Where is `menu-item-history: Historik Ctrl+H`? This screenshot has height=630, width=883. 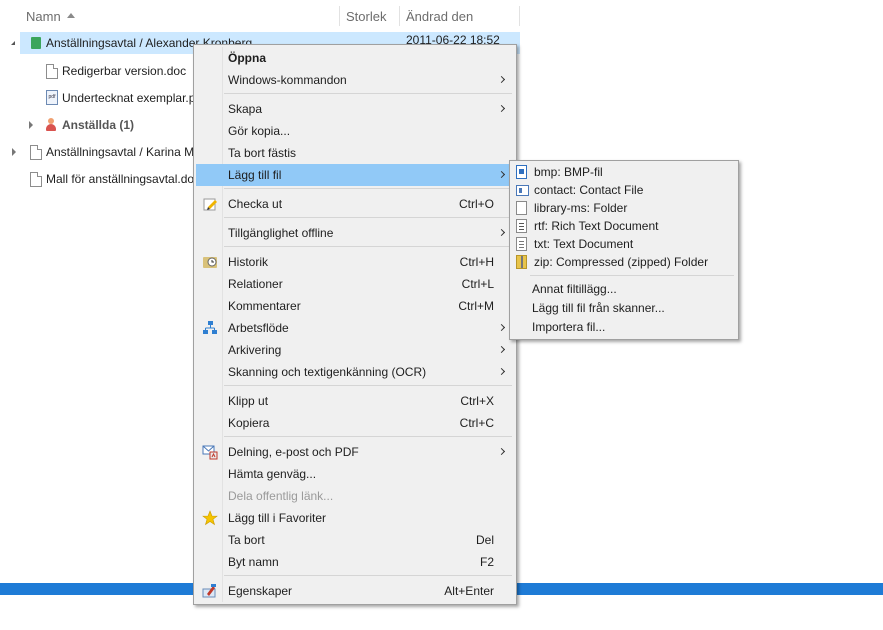
menu-item-history: Historik Ctrl+H is located at coordinates (355, 262).